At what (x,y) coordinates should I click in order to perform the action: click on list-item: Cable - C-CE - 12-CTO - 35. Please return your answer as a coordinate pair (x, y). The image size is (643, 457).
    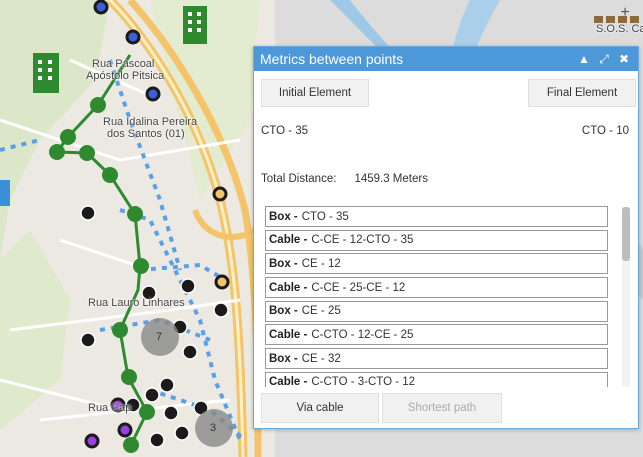
    Looking at the image, I should click on (436, 240).